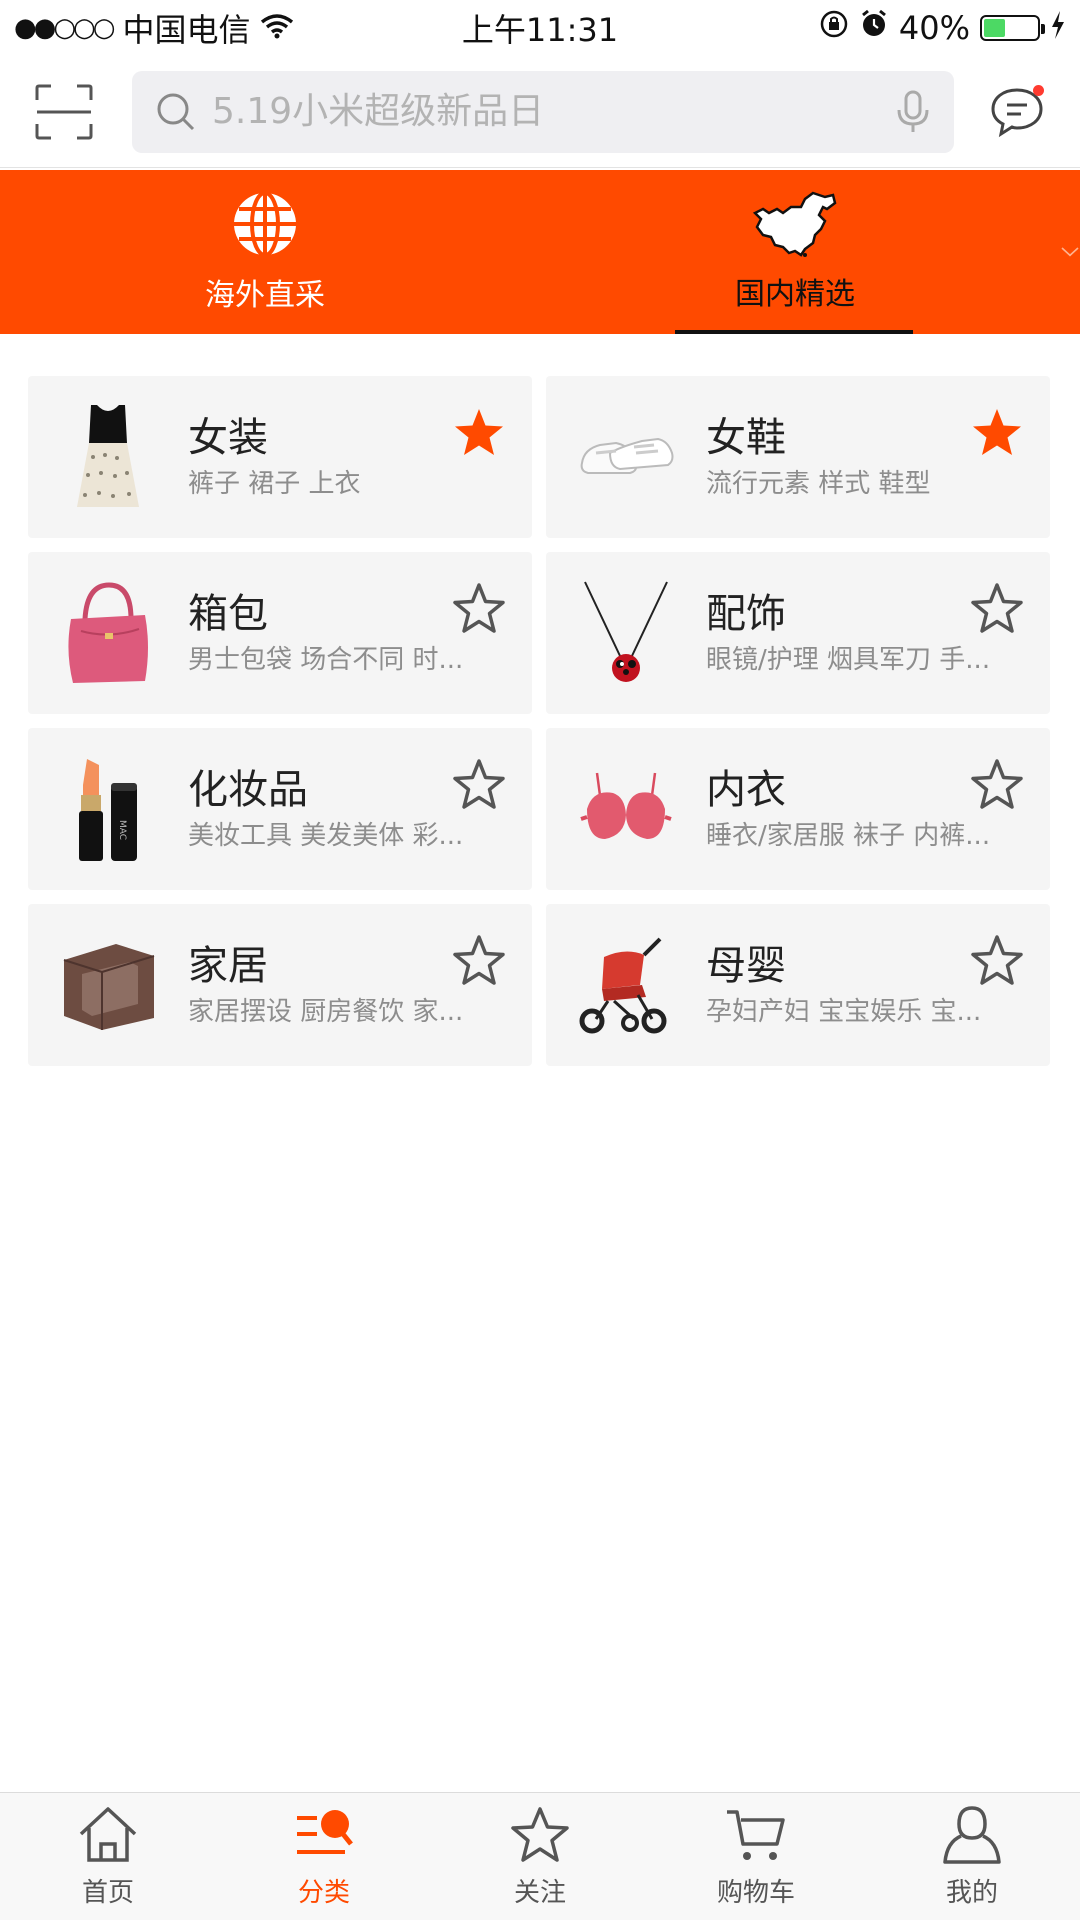 The height and width of the screenshot is (1920, 1080). What do you see at coordinates (107, 1893) in the screenshot?
I see `tab-home-label: 首页` at bounding box center [107, 1893].